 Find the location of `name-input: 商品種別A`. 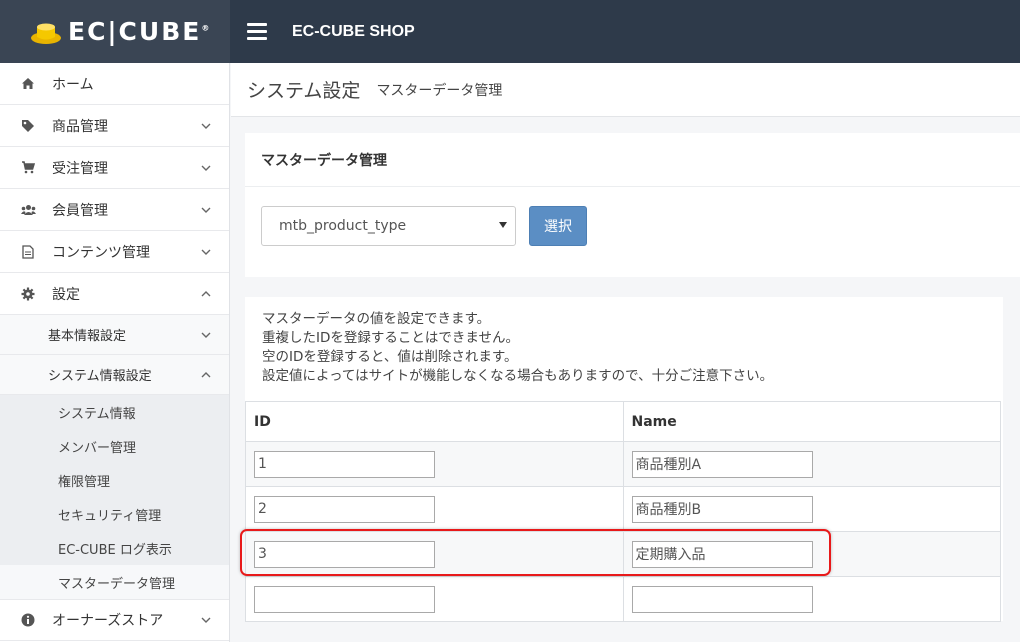

name-input: 商品種別A is located at coordinates (722, 464).